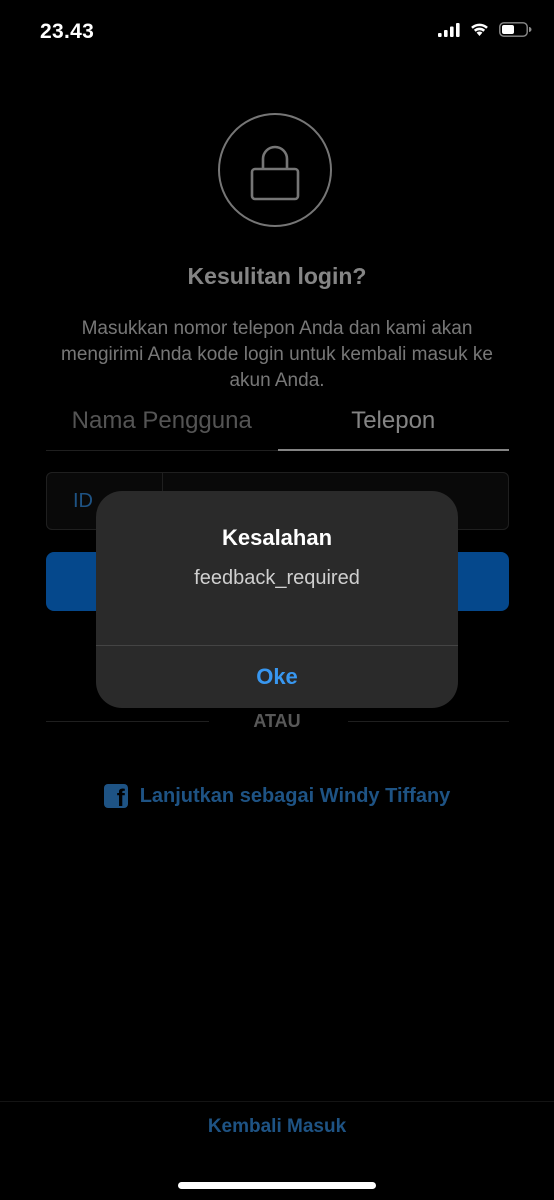 The width and height of the screenshot is (554, 1200). Describe the element at coordinates (277, 599) in the screenshot. I see `error-alert-dialog: Kesalahan feedback_required Oke` at that location.